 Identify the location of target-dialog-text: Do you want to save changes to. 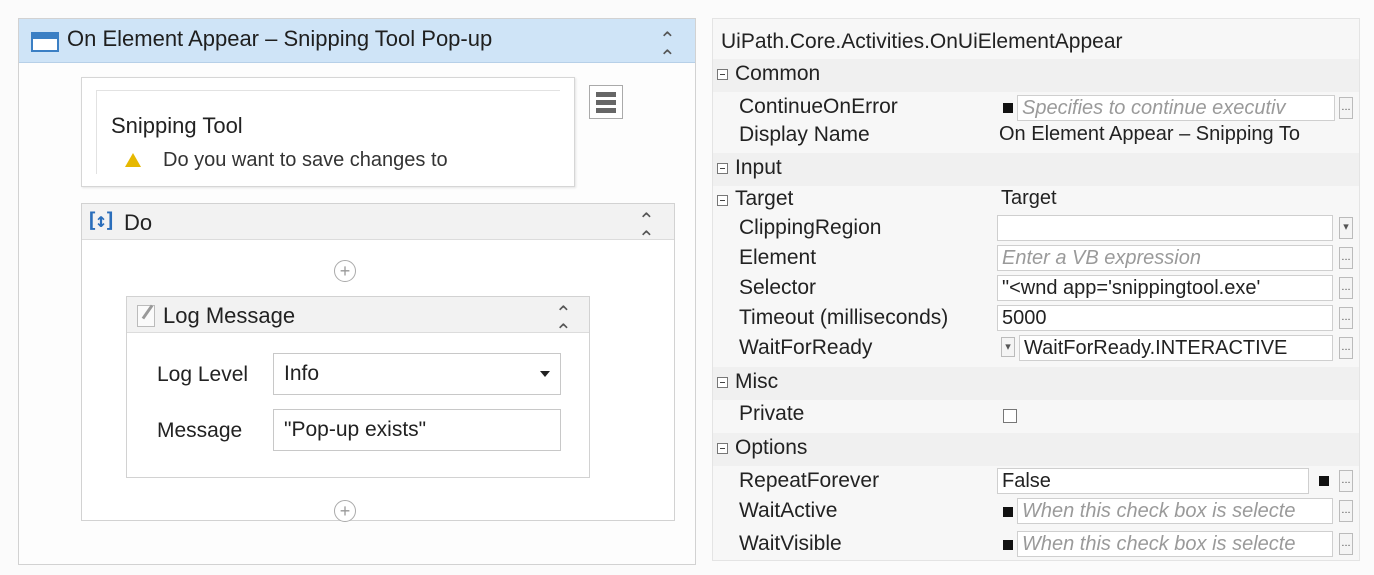
(305, 160).